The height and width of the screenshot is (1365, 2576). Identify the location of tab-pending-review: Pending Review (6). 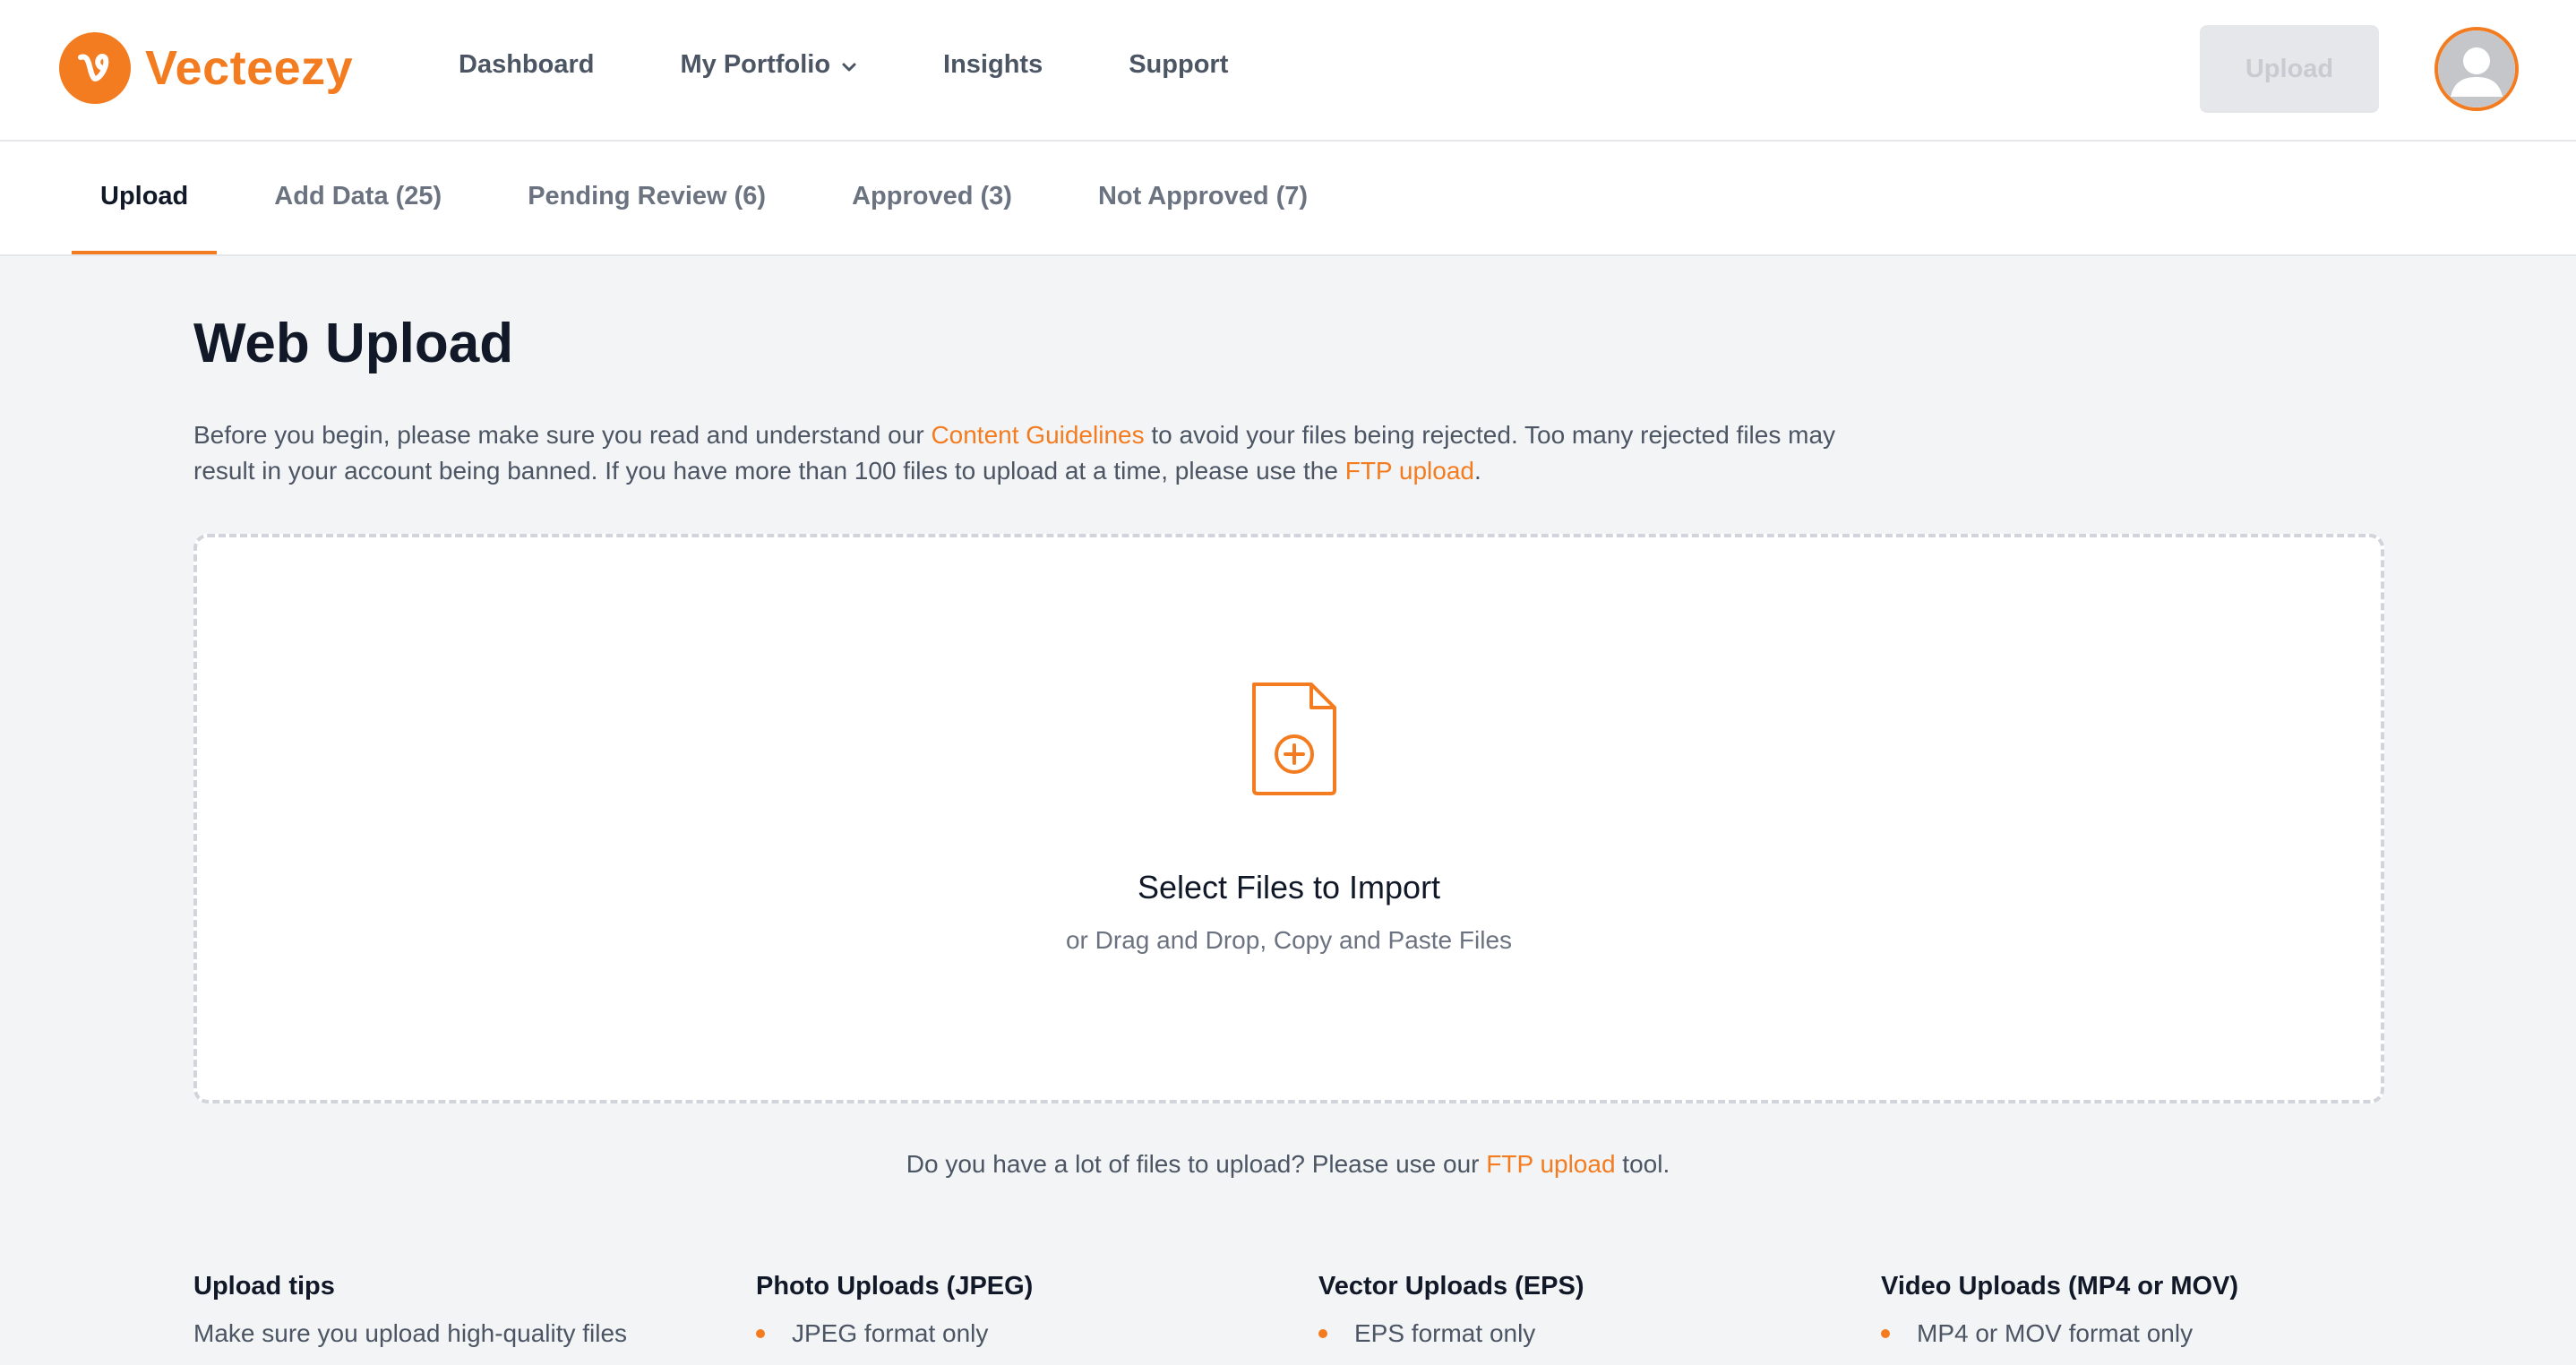
(646, 198).